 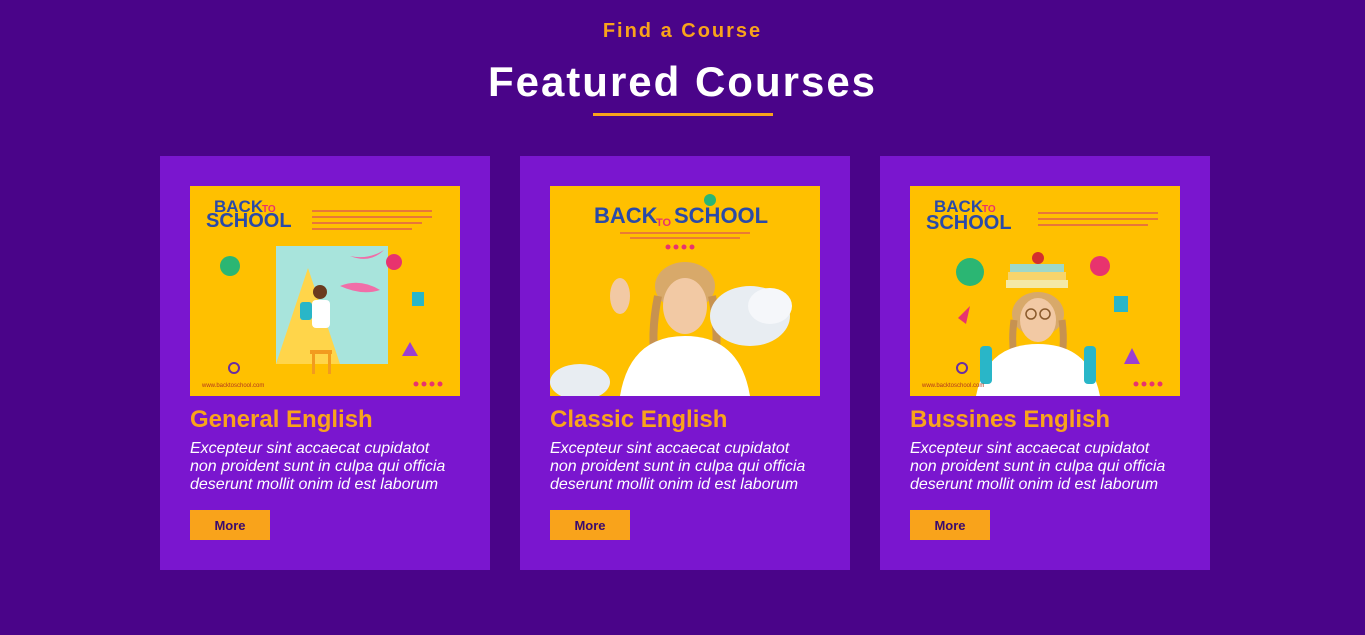 I want to click on image-title-to: TO, so click(x=664, y=223).